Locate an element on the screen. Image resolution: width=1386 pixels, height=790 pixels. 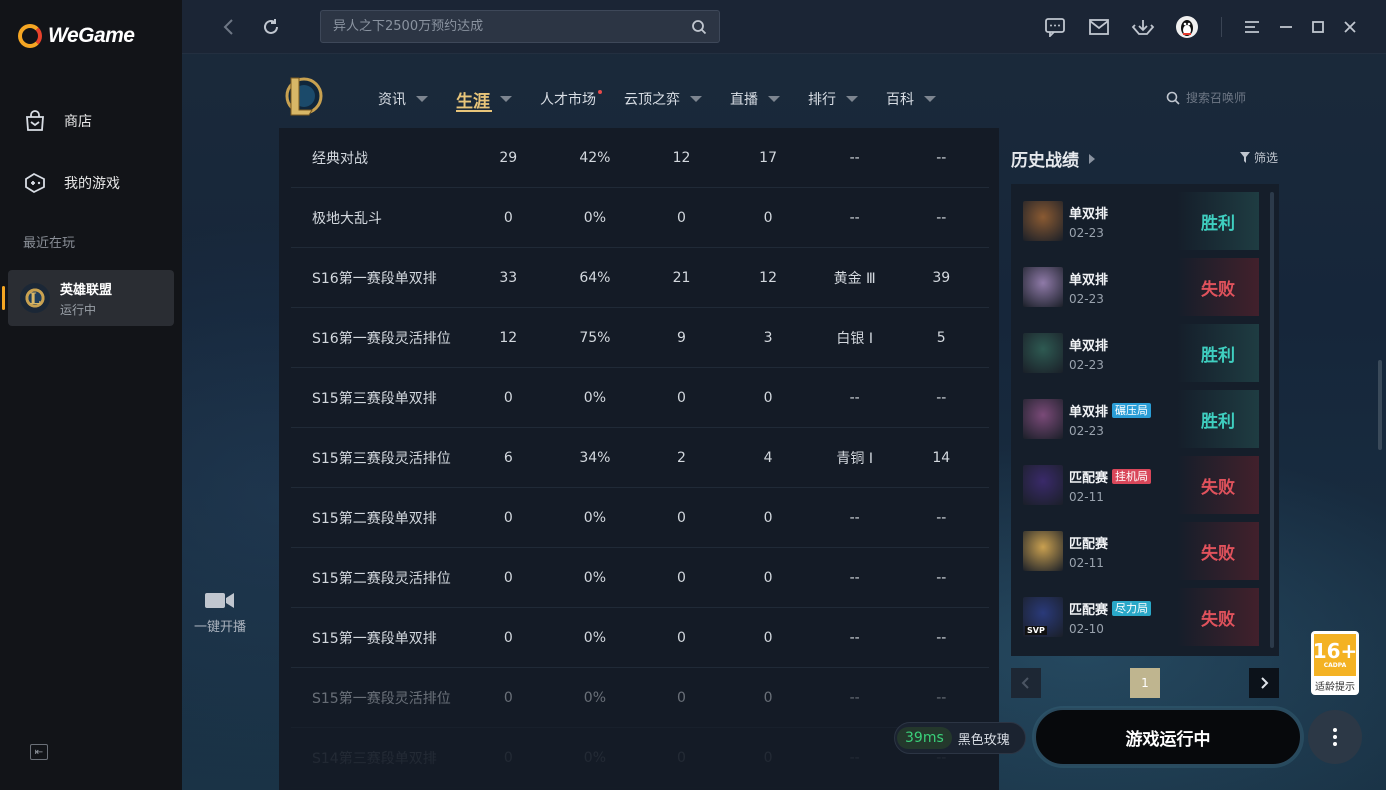
app-name: WeGame is located at coordinates (91, 35).